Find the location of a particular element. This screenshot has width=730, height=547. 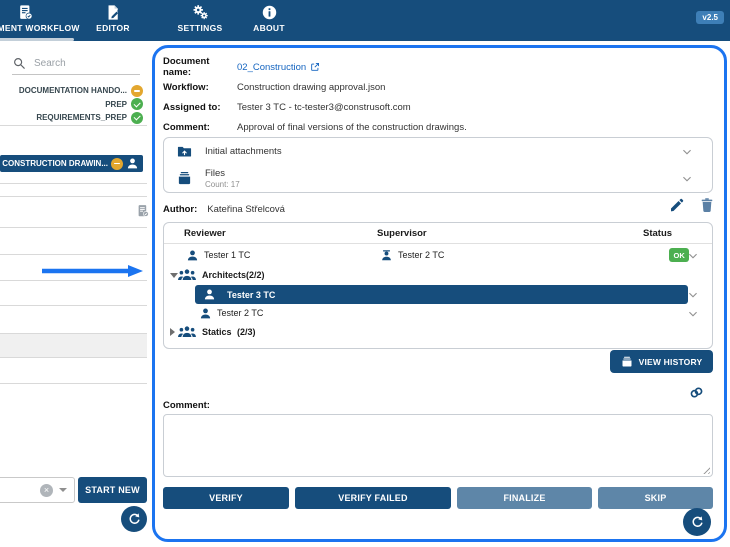

field-value: Construction drawing approval.json is located at coordinates (311, 87).